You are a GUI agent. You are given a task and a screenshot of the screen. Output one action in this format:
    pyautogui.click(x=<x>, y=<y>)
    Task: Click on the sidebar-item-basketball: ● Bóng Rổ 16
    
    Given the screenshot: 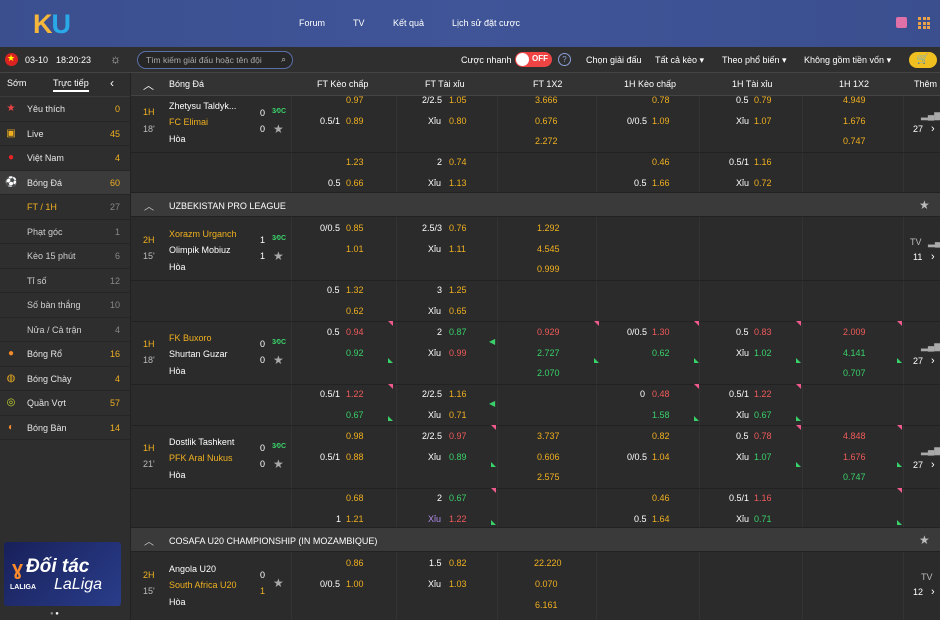 What is the action you would take?
    pyautogui.click(x=65, y=354)
    